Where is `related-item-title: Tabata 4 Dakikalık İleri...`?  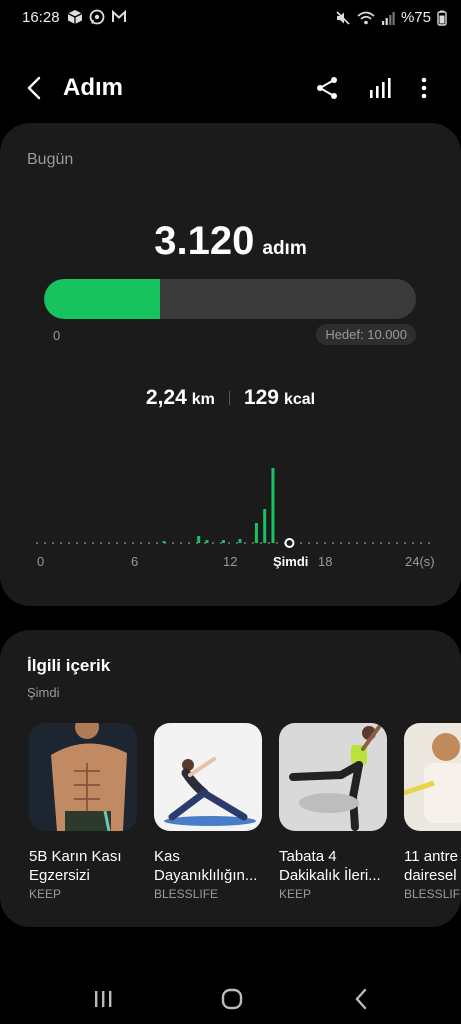 related-item-title: Tabata 4 Dakikalık İleri... is located at coordinates (330, 866).